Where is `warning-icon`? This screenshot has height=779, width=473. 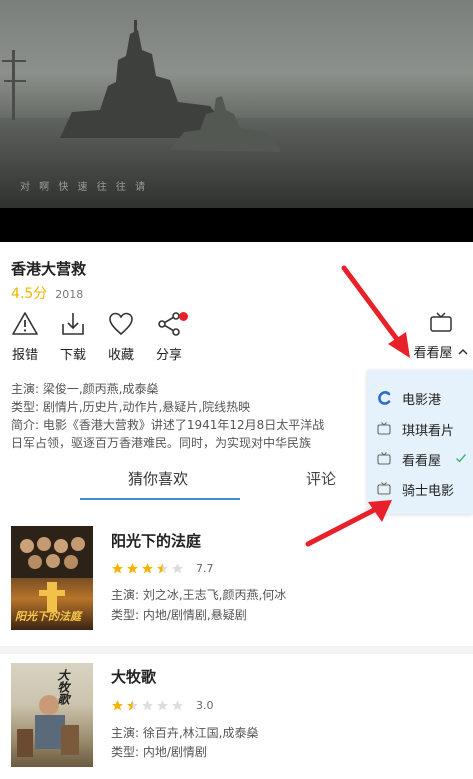
warning-icon is located at coordinates (25, 323).